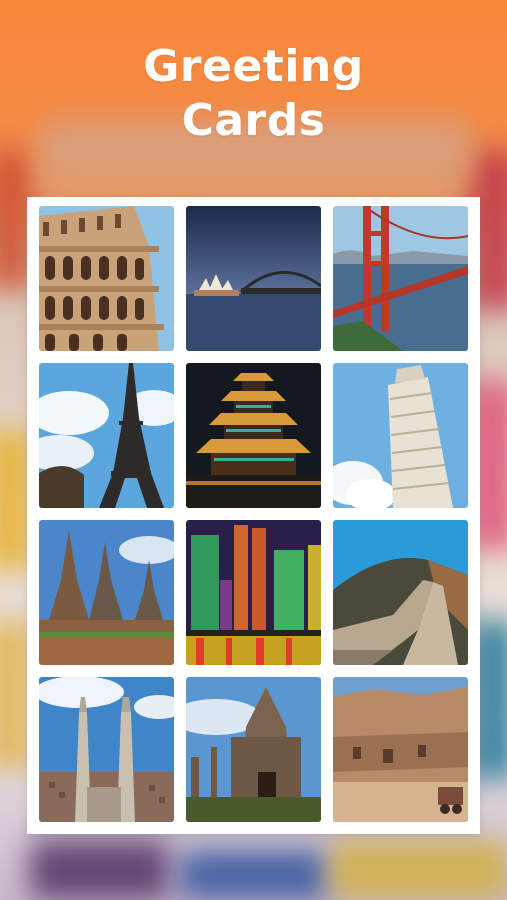 The height and width of the screenshot is (900, 507). I want to click on page-title: Greeting Cards, so click(253, 94).